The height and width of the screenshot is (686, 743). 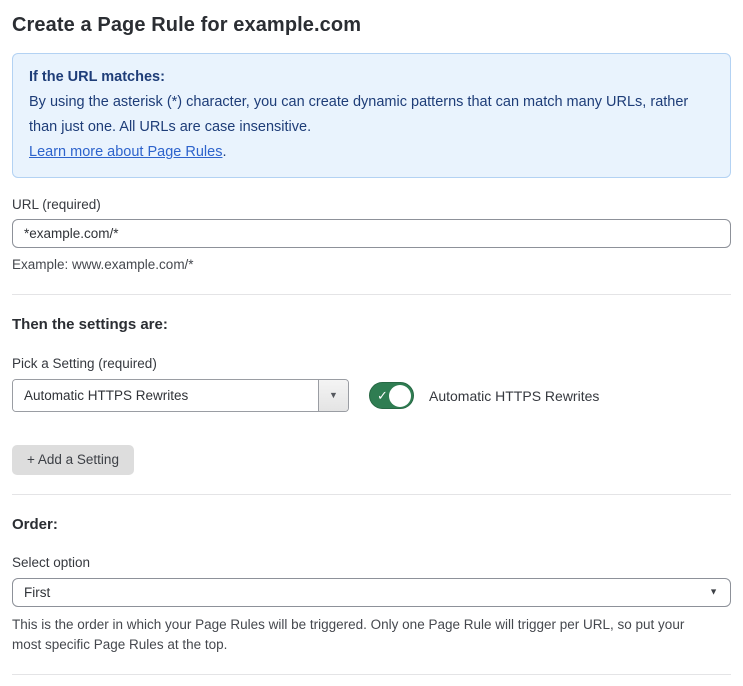 What do you see at coordinates (90, 324) in the screenshot?
I see `settings-section-heading: Then the settings are:` at bounding box center [90, 324].